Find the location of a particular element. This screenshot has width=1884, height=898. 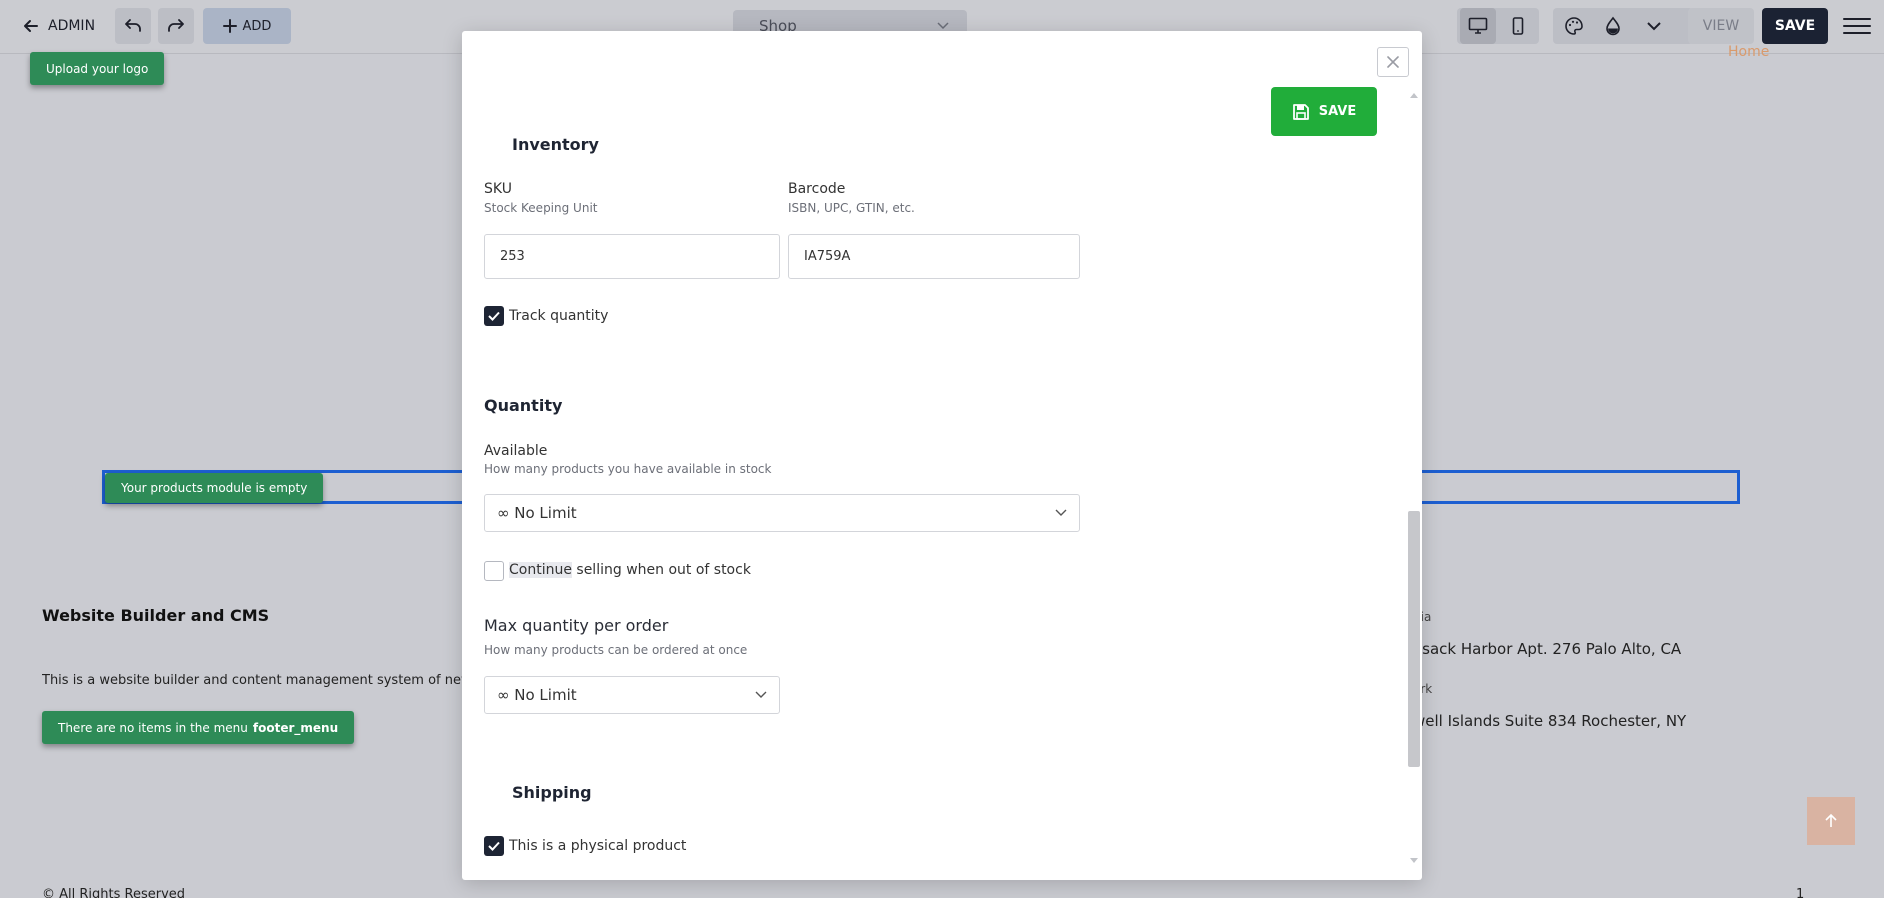

floppy-disk-icon is located at coordinates (1300, 111).